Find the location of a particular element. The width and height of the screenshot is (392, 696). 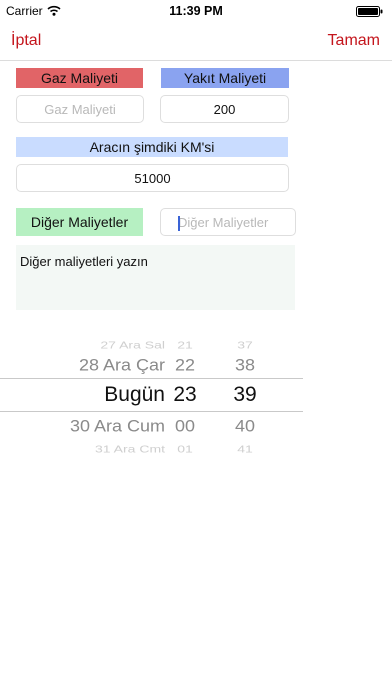

picker-row: 30 Ara Cum 00 40 is located at coordinates (151, 425).